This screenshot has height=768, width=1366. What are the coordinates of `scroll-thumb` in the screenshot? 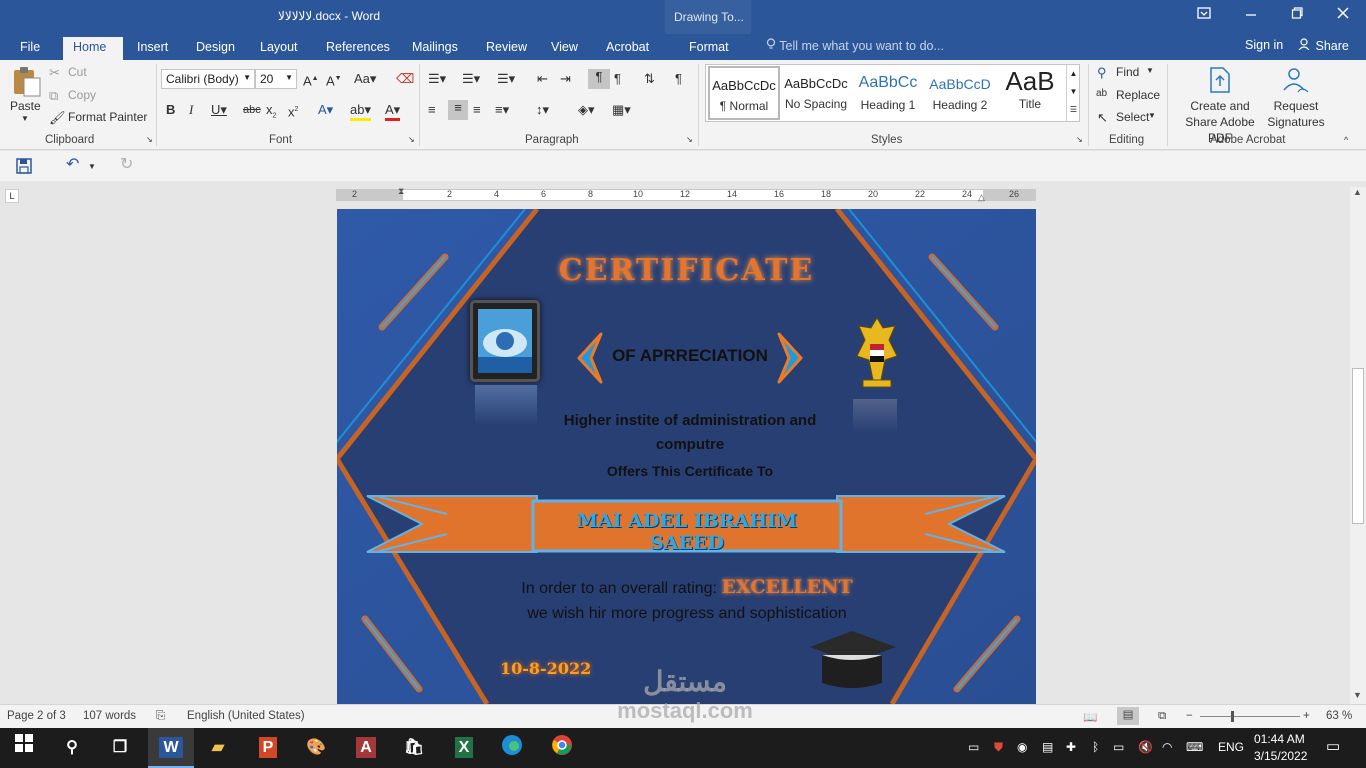 It's located at (1358, 446).